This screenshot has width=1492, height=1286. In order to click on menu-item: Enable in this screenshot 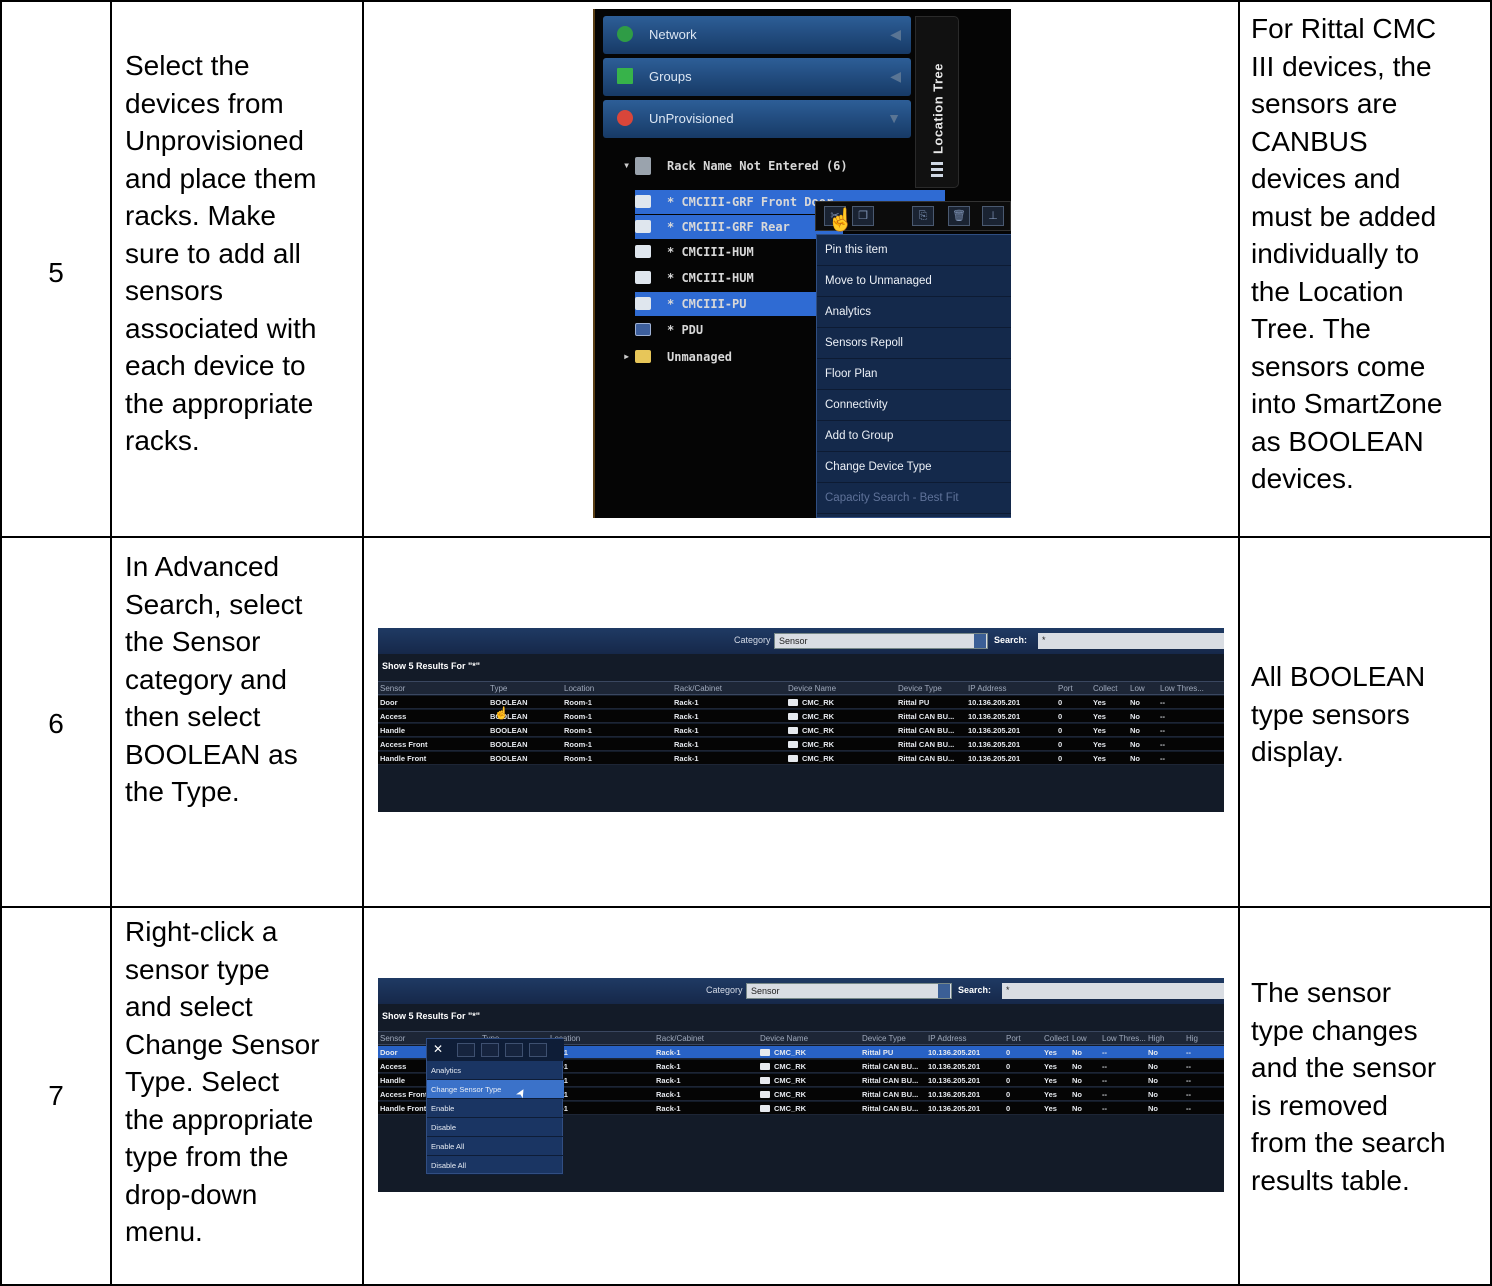, I will do `click(495, 1108)`.